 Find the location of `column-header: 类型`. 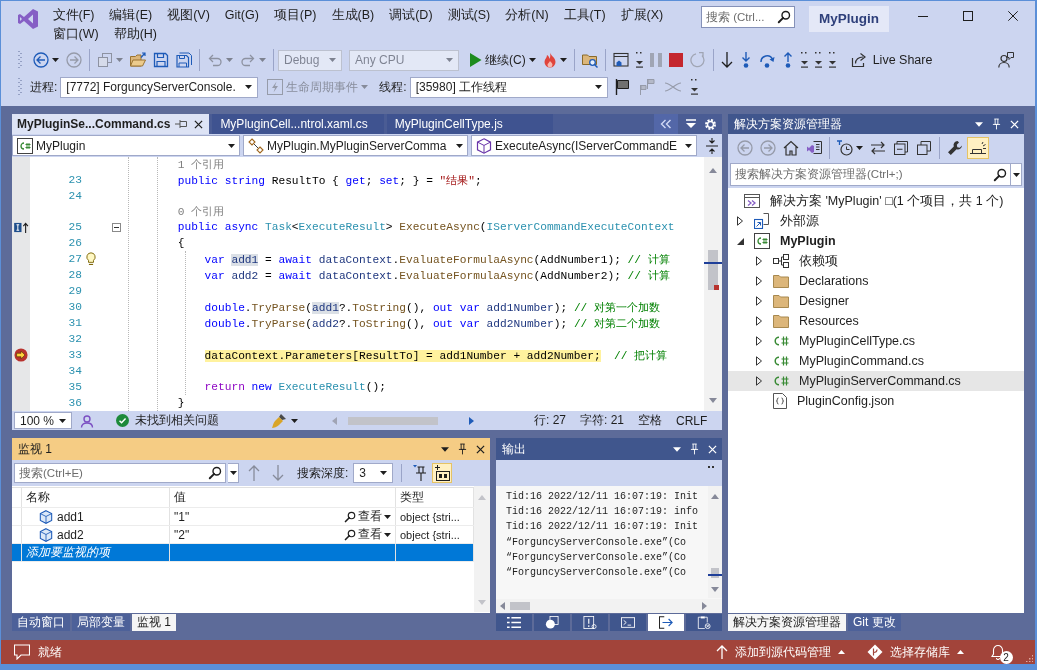

column-header: 类型 is located at coordinates (412, 497).